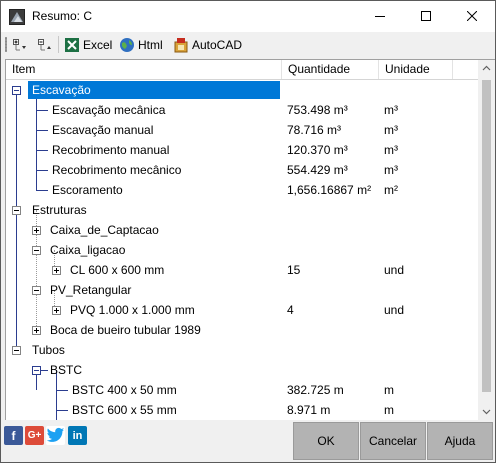  I want to click on tree-row: Recobrimento mecânico 554.429 m³ m³, so click(242, 170).